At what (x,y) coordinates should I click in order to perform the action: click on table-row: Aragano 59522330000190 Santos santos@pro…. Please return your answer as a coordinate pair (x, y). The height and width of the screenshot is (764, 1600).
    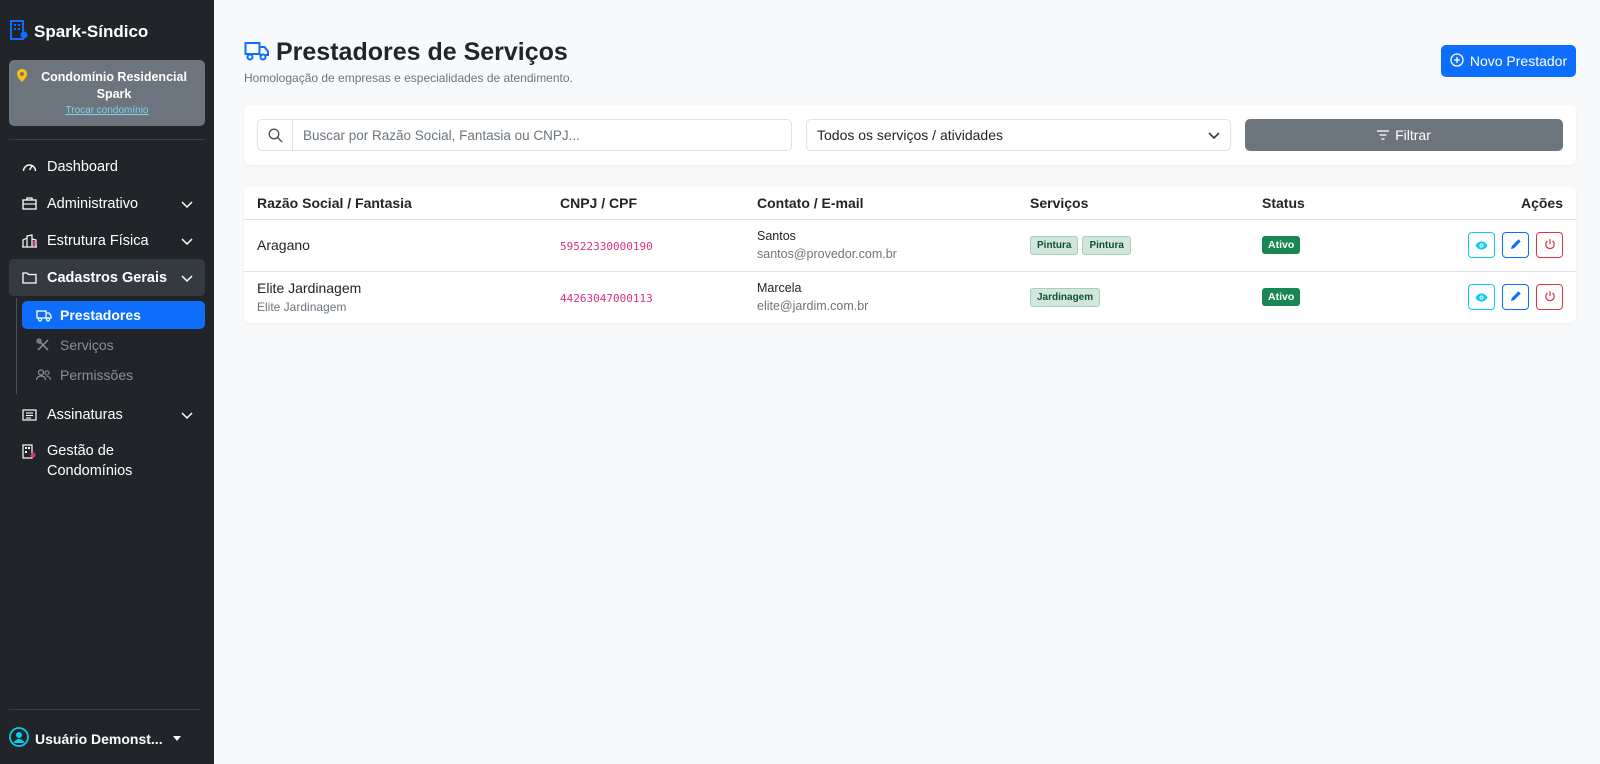
    Looking at the image, I should click on (910, 245).